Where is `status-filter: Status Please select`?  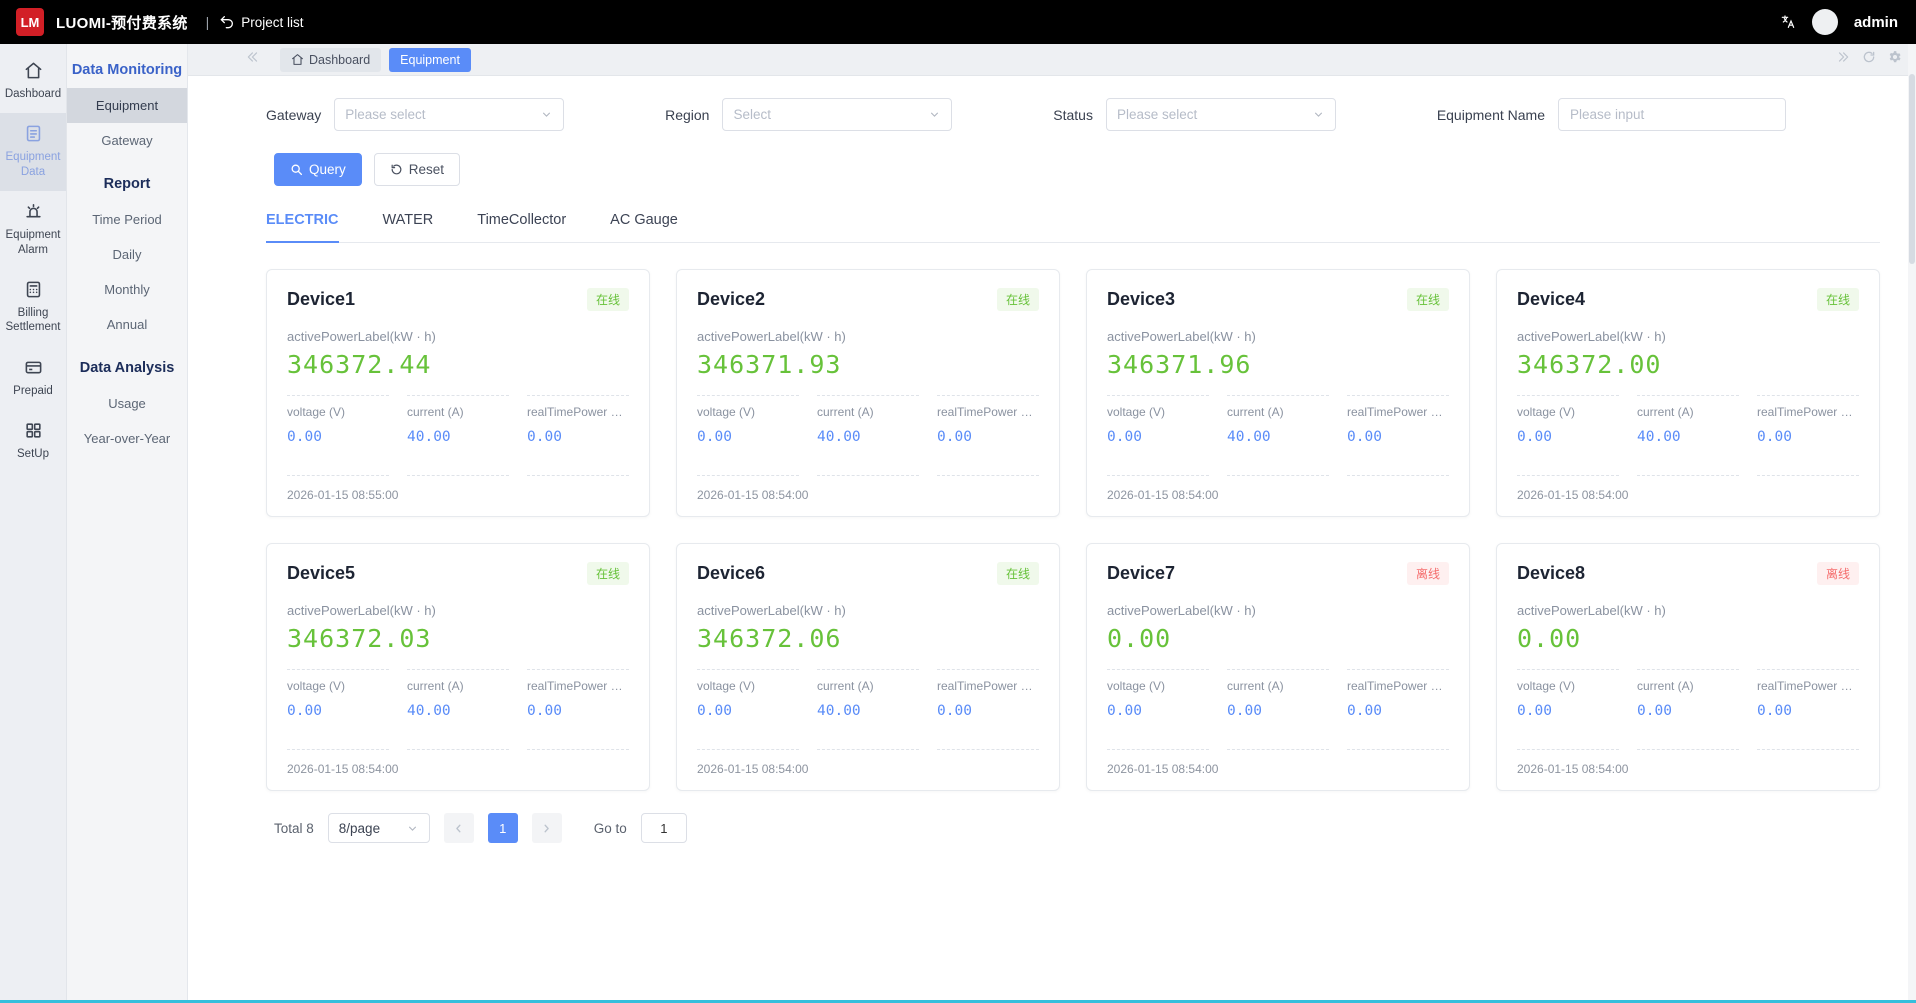 status-filter: Status Please select is located at coordinates (1194, 114).